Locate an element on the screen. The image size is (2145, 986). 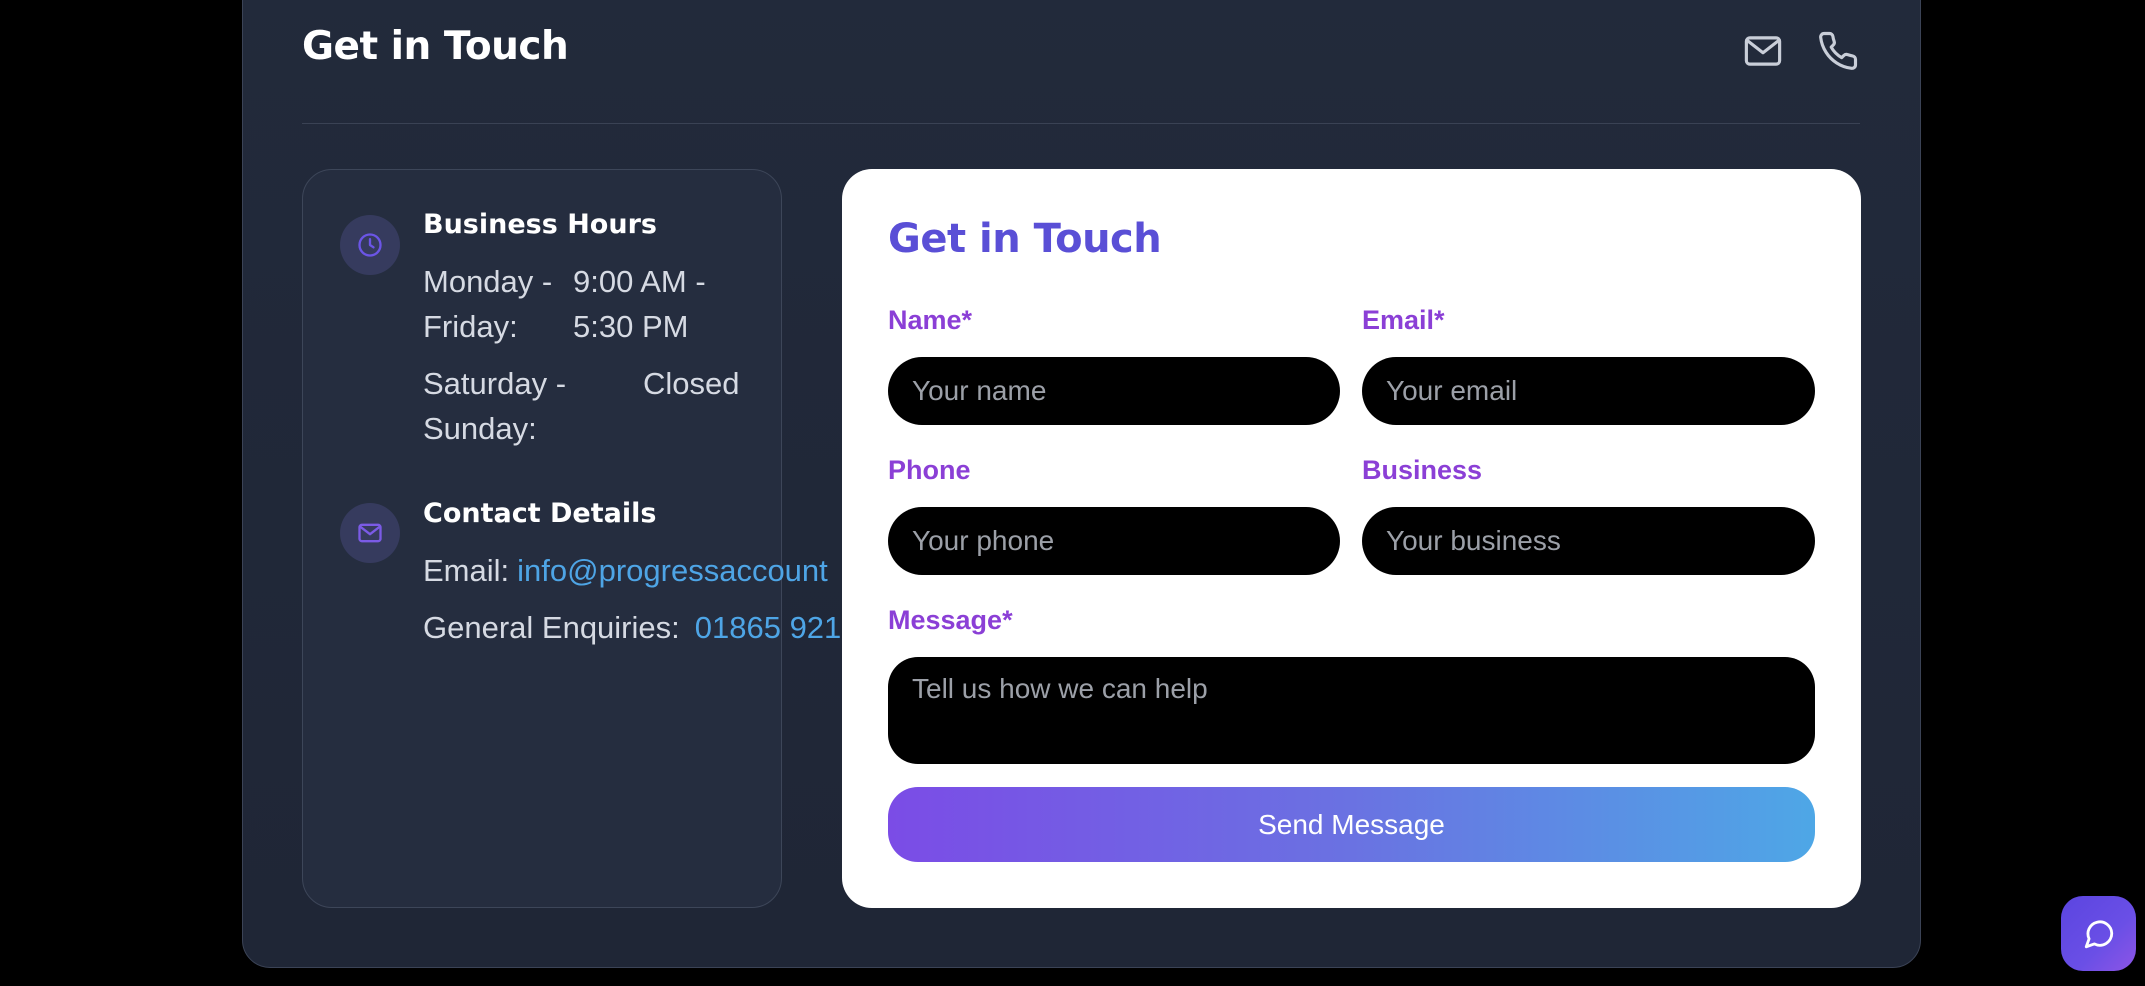
email-label-field: Email* is located at coordinates (1403, 320).